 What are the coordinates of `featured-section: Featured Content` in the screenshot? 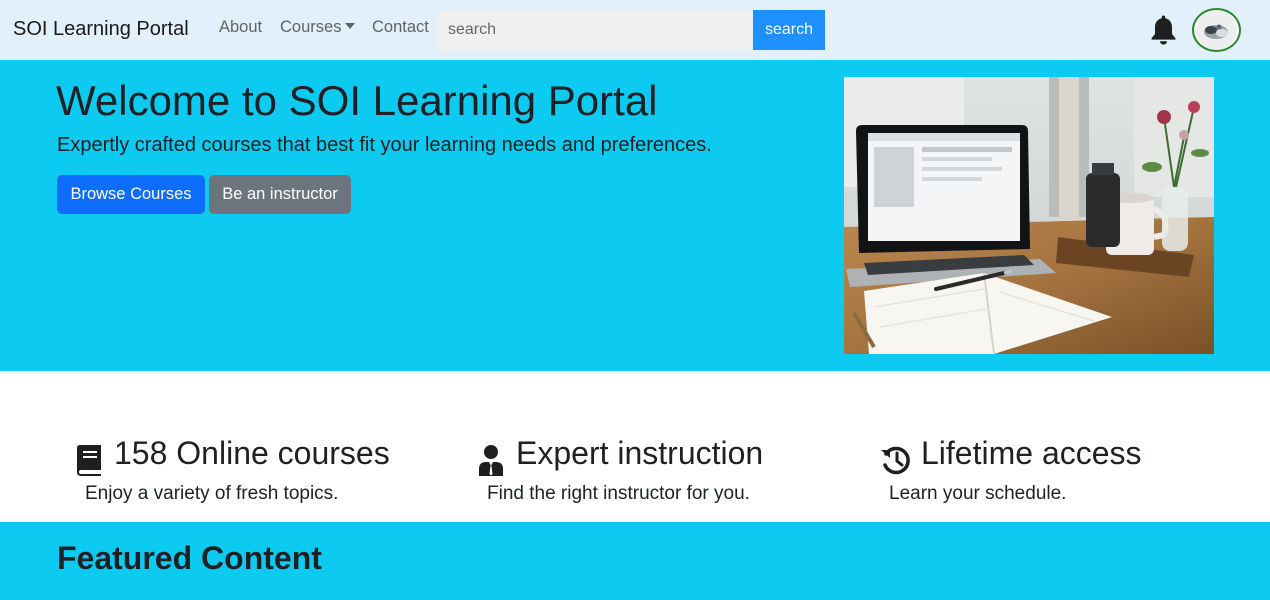 It's located at (635, 561).